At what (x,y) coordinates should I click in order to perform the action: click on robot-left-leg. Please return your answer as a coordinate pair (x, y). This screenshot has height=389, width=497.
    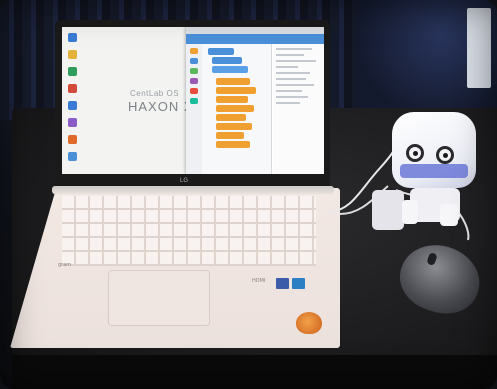
    Looking at the image, I should click on (410, 212).